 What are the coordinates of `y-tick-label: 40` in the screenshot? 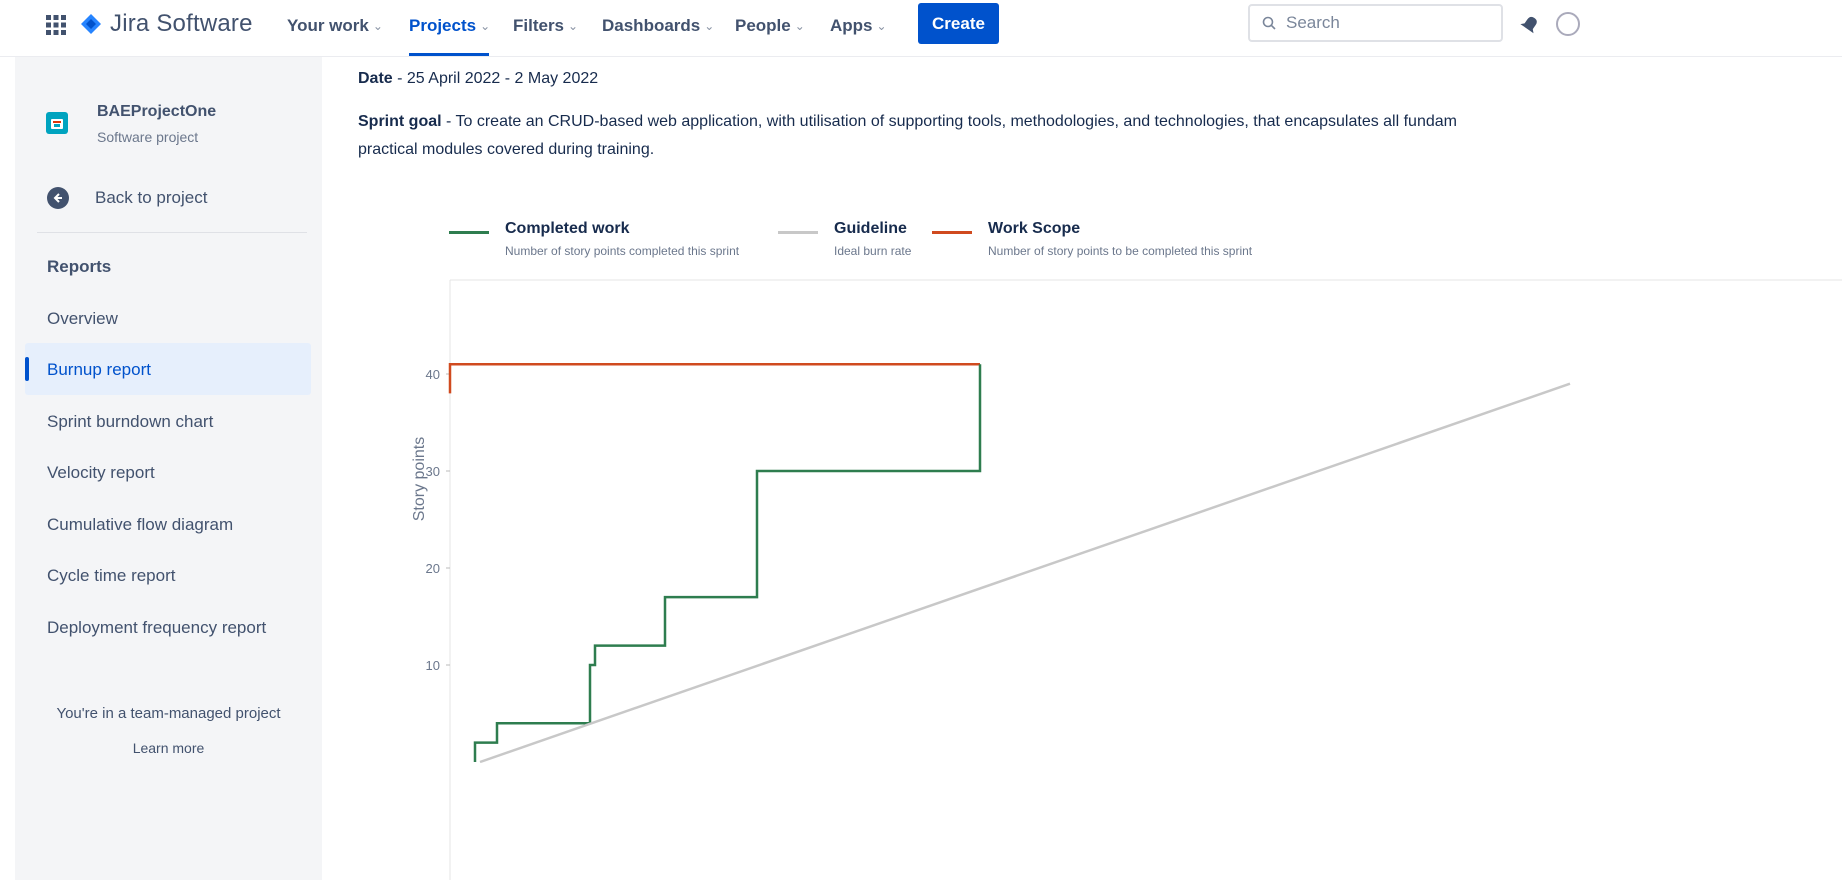 It's located at (433, 374).